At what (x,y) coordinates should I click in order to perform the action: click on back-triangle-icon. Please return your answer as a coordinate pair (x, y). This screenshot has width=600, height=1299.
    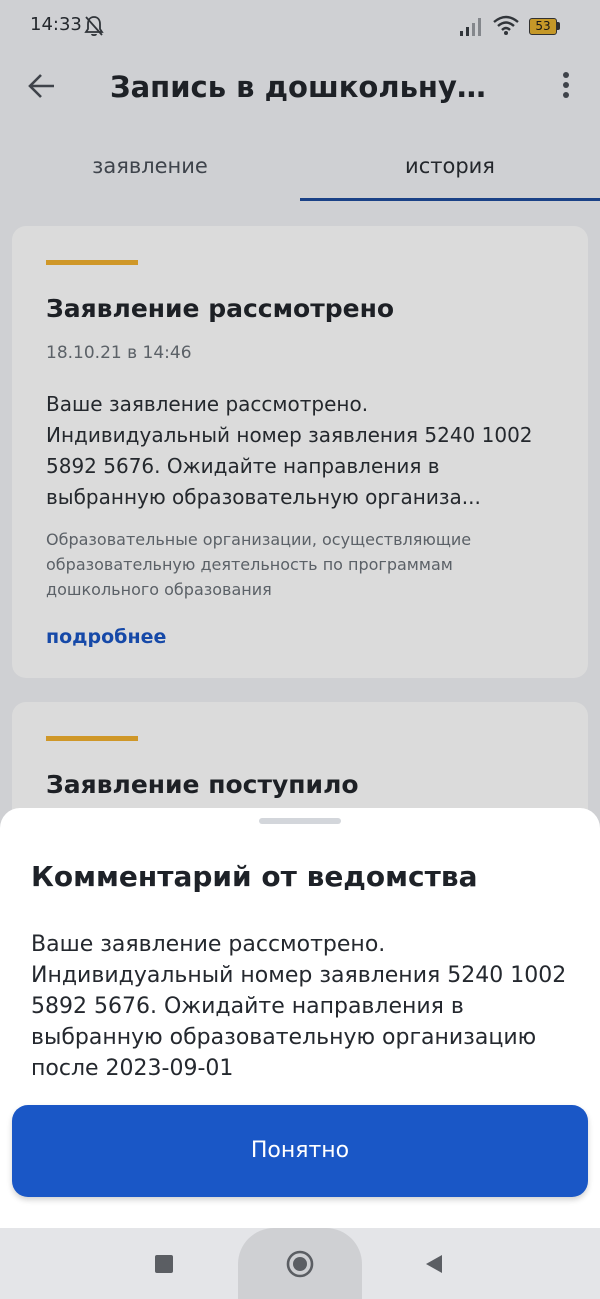
    Looking at the image, I should click on (434, 1264).